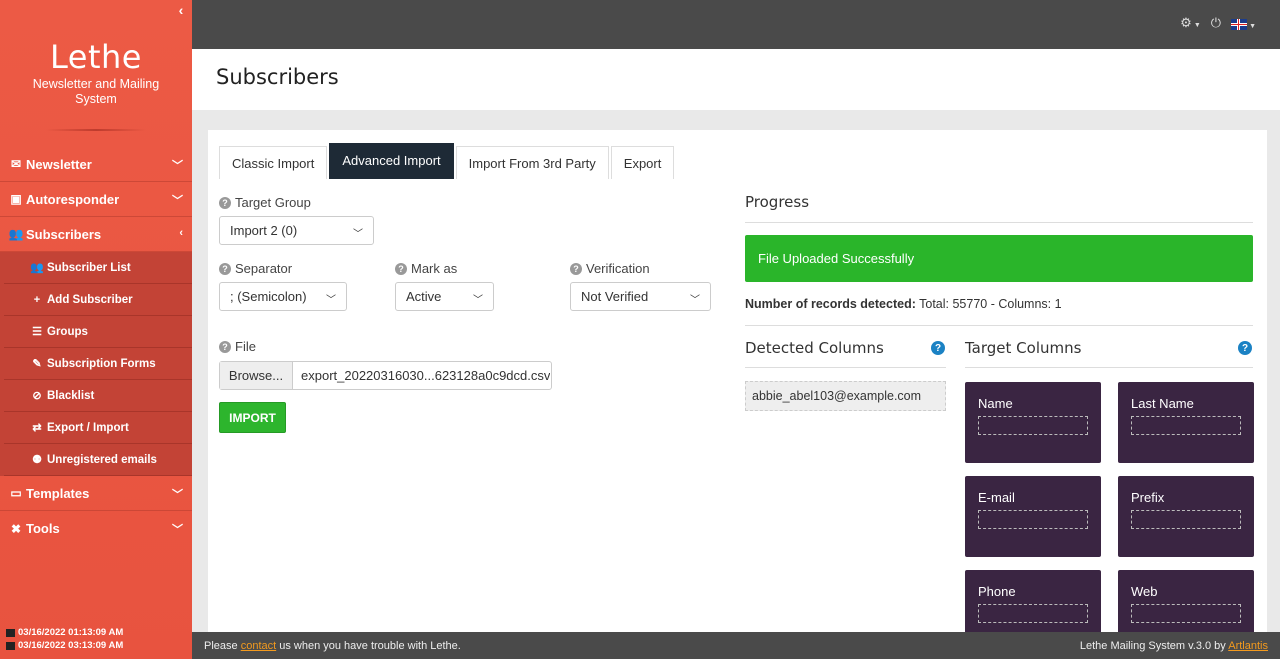 The image size is (1280, 659). I want to click on nav-item-label: Subscribers, so click(64, 234).